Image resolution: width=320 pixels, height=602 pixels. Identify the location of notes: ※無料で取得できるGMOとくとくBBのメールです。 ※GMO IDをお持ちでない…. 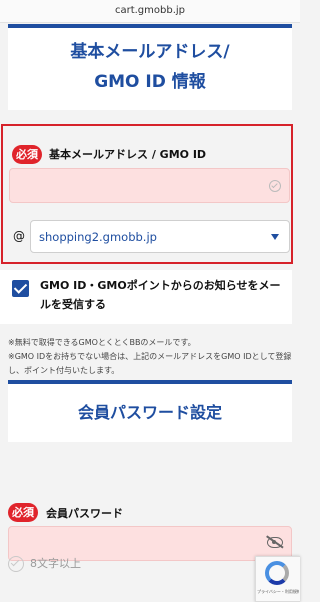
(151, 357).